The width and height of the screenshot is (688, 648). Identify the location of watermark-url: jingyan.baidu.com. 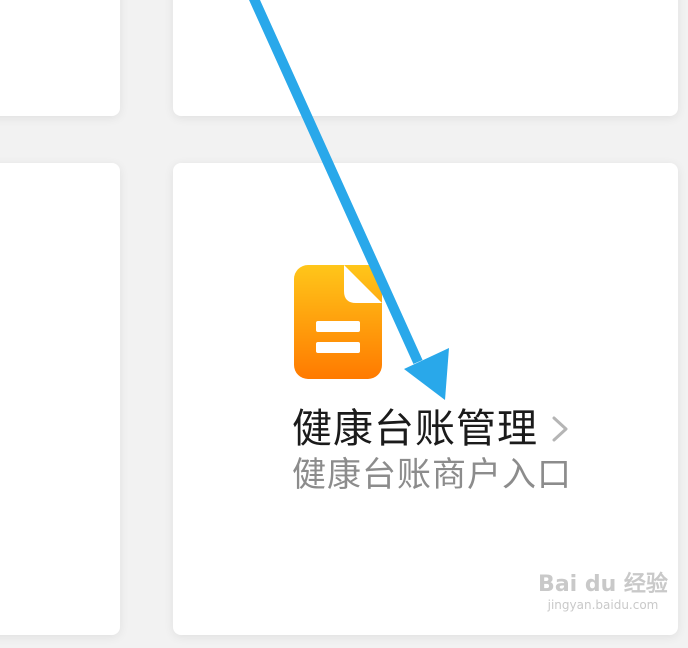
(603, 605).